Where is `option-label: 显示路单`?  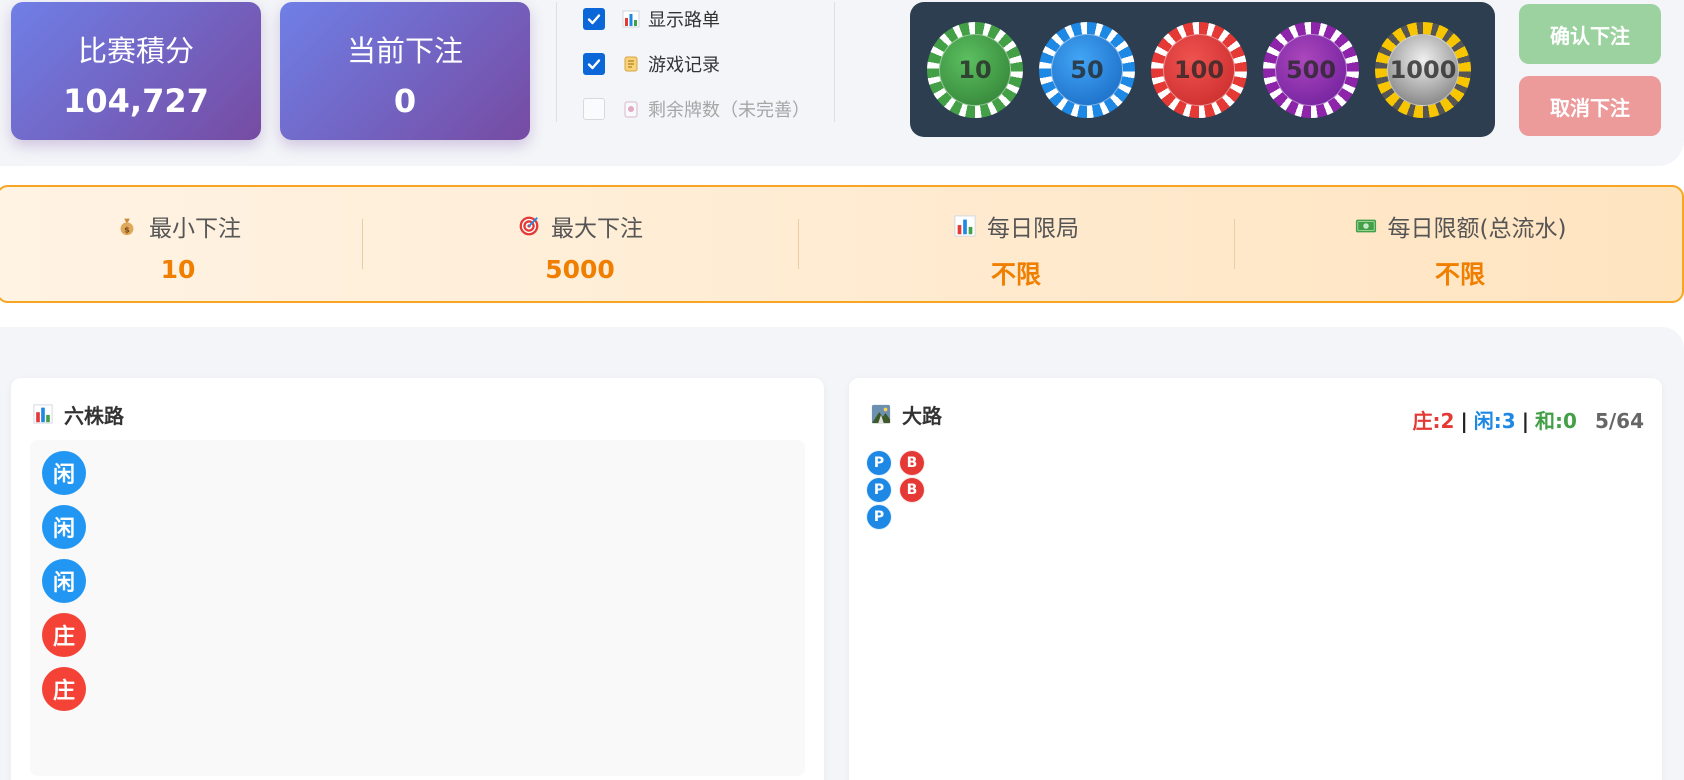 option-label: 显示路单 is located at coordinates (684, 20).